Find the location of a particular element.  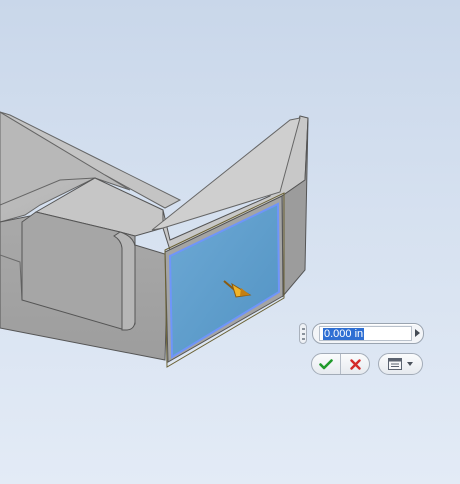

apply-cancel-group is located at coordinates (340, 364).